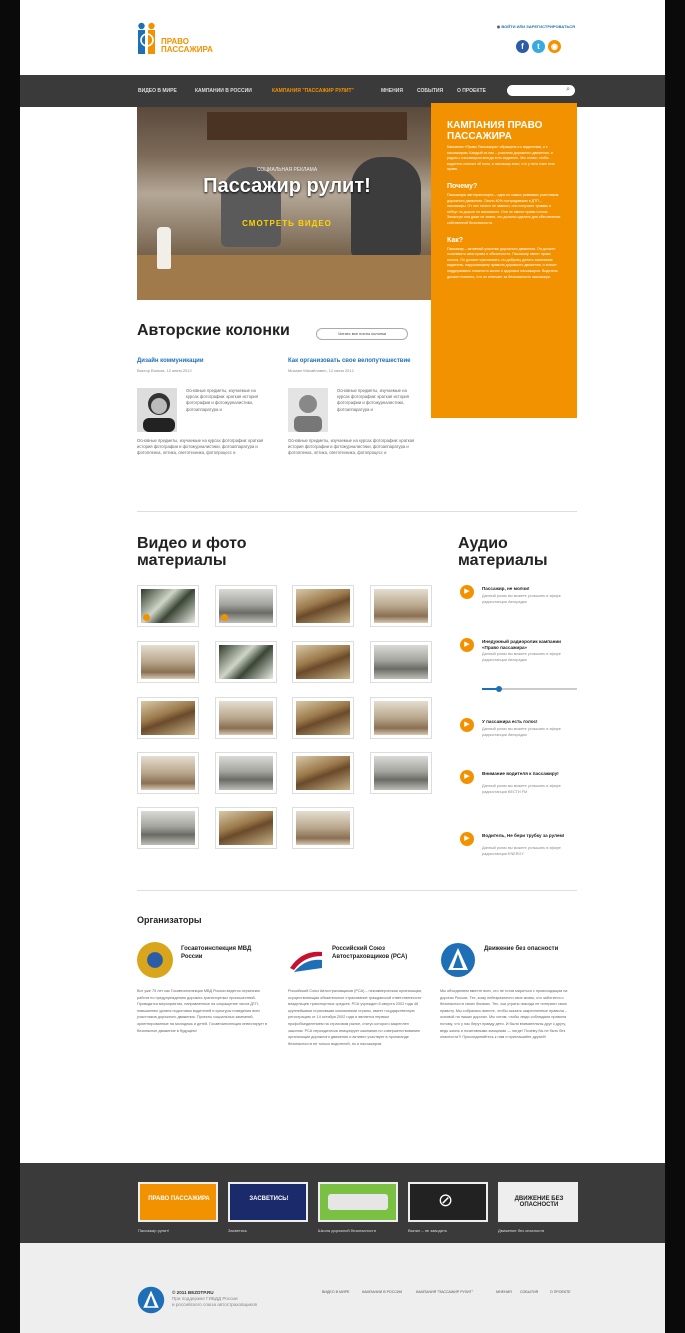 Image resolution: width=685 pixels, height=1333 pixels. What do you see at coordinates (529, 950) in the screenshot?
I see `organizer-name: Движение без опасности` at bounding box center [529, 950].